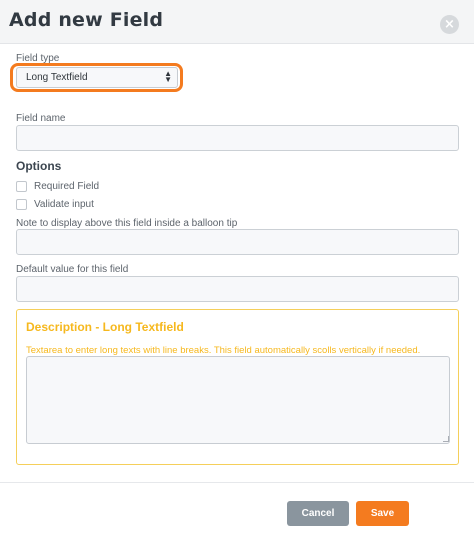  Describe the element at coordinates (39, 166) in the screenshot. I see `options-title: Options` at that location.